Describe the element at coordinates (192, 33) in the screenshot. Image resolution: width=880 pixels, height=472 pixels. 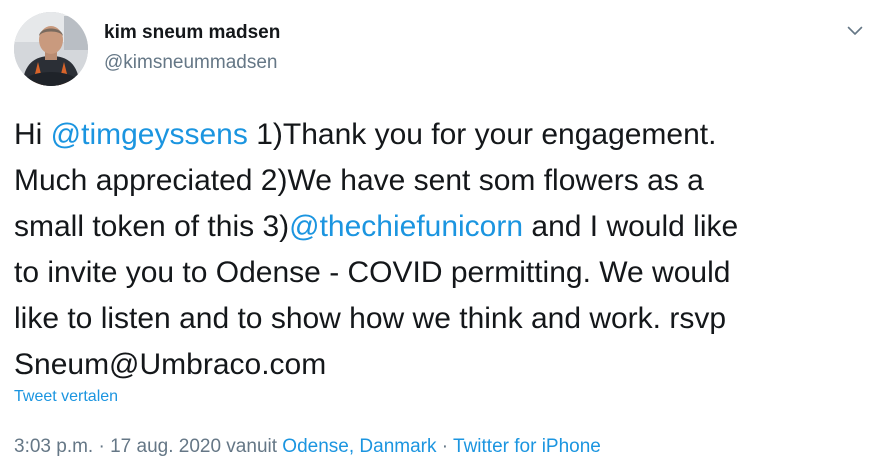
I see `author-name: kim sneum madsen` at that location.